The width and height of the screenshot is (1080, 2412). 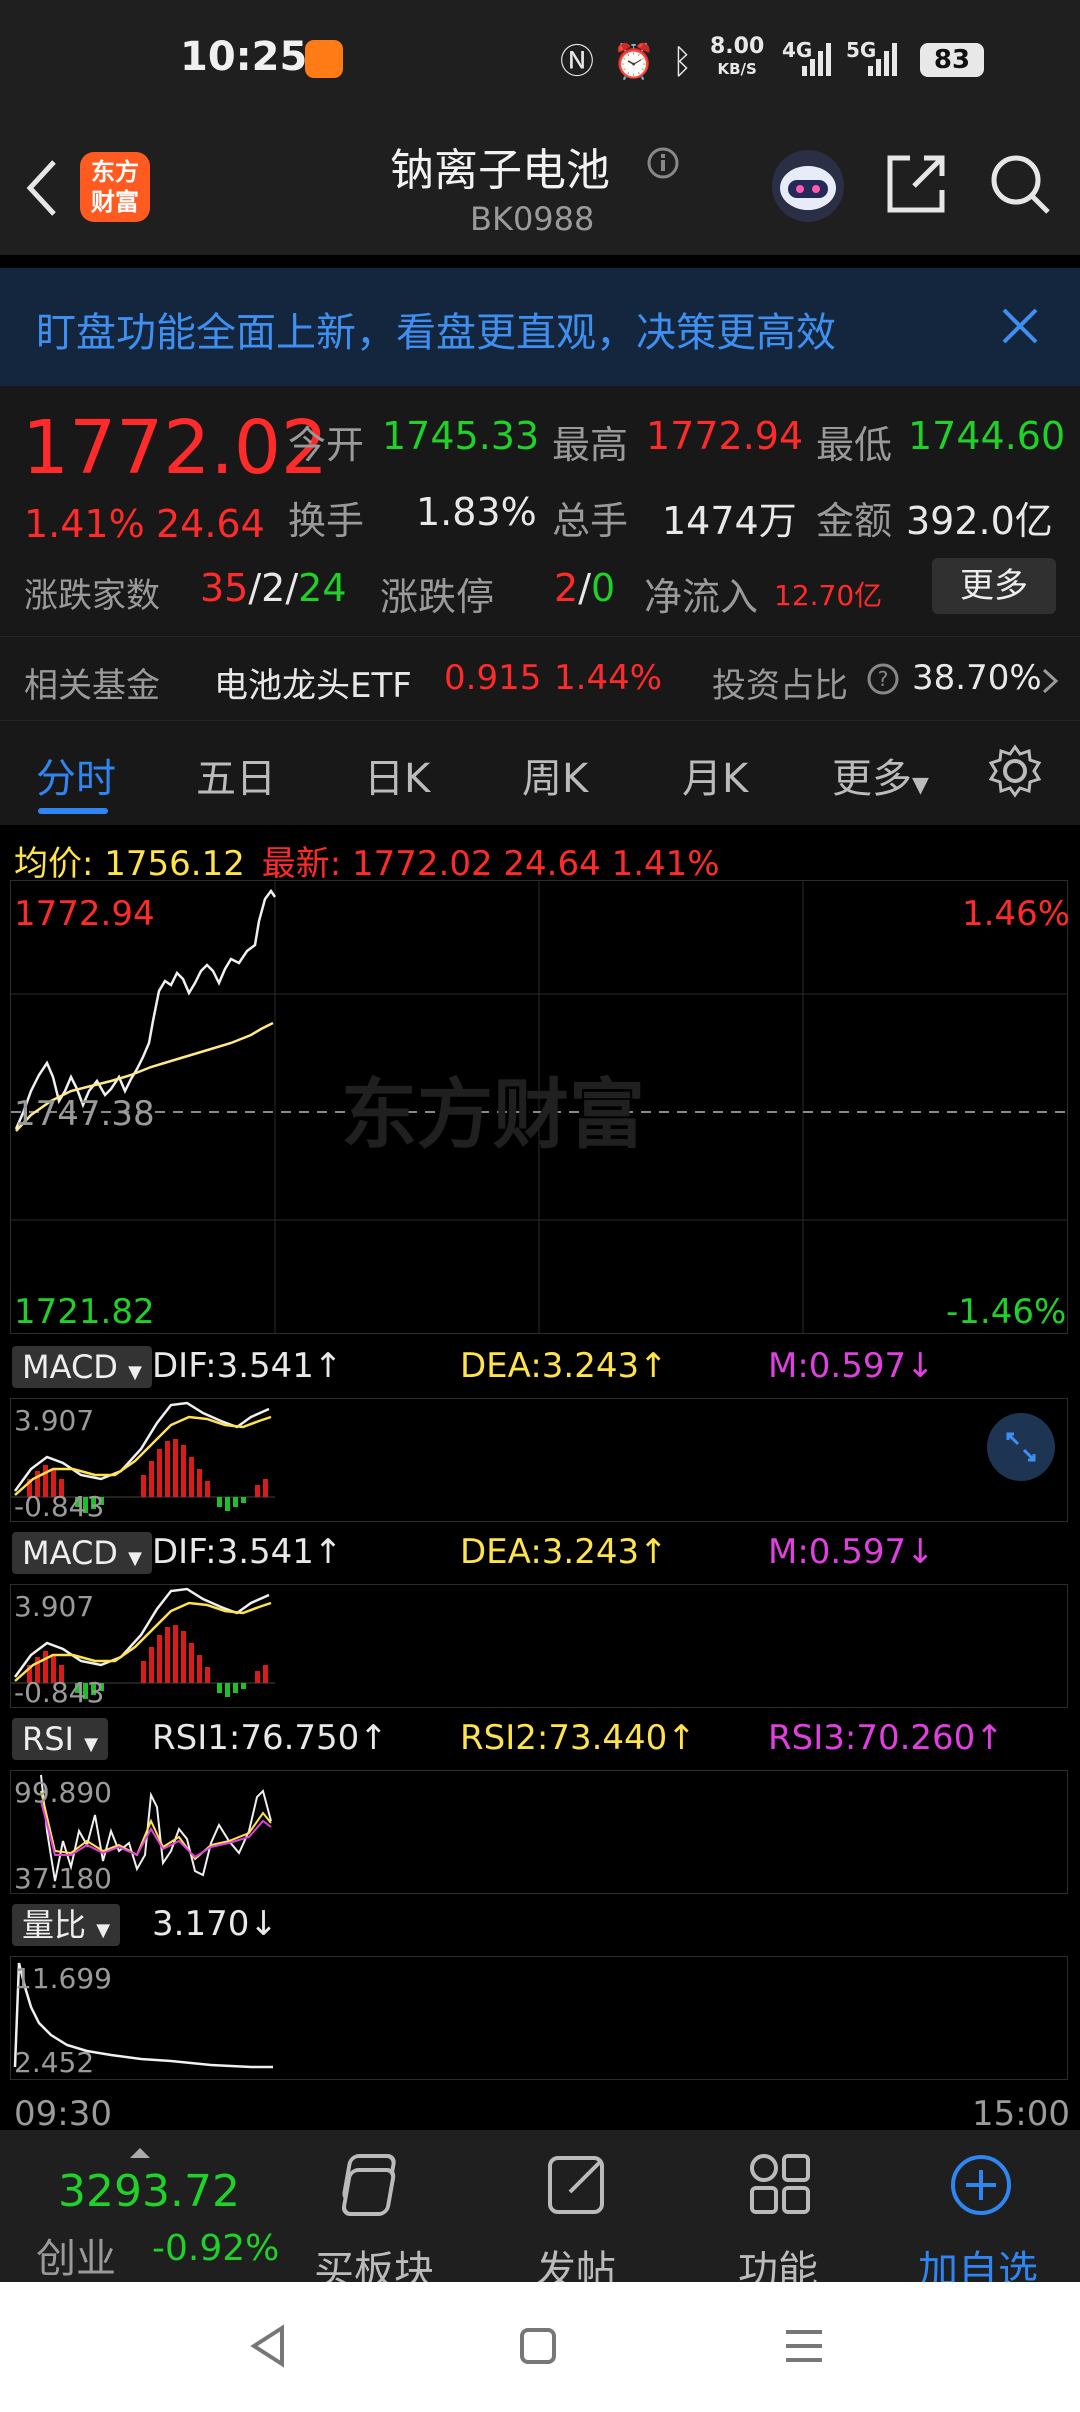 I want to click on sector-code: BK0988, so click(x=532, y=219).